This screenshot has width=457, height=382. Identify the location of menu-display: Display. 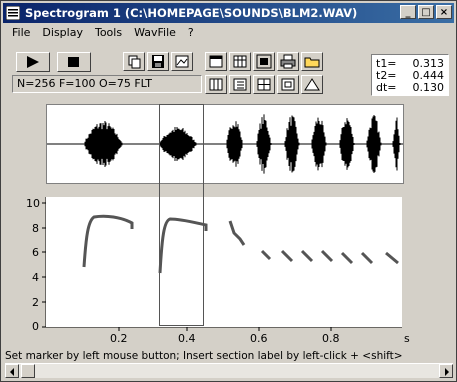
(62, 33).